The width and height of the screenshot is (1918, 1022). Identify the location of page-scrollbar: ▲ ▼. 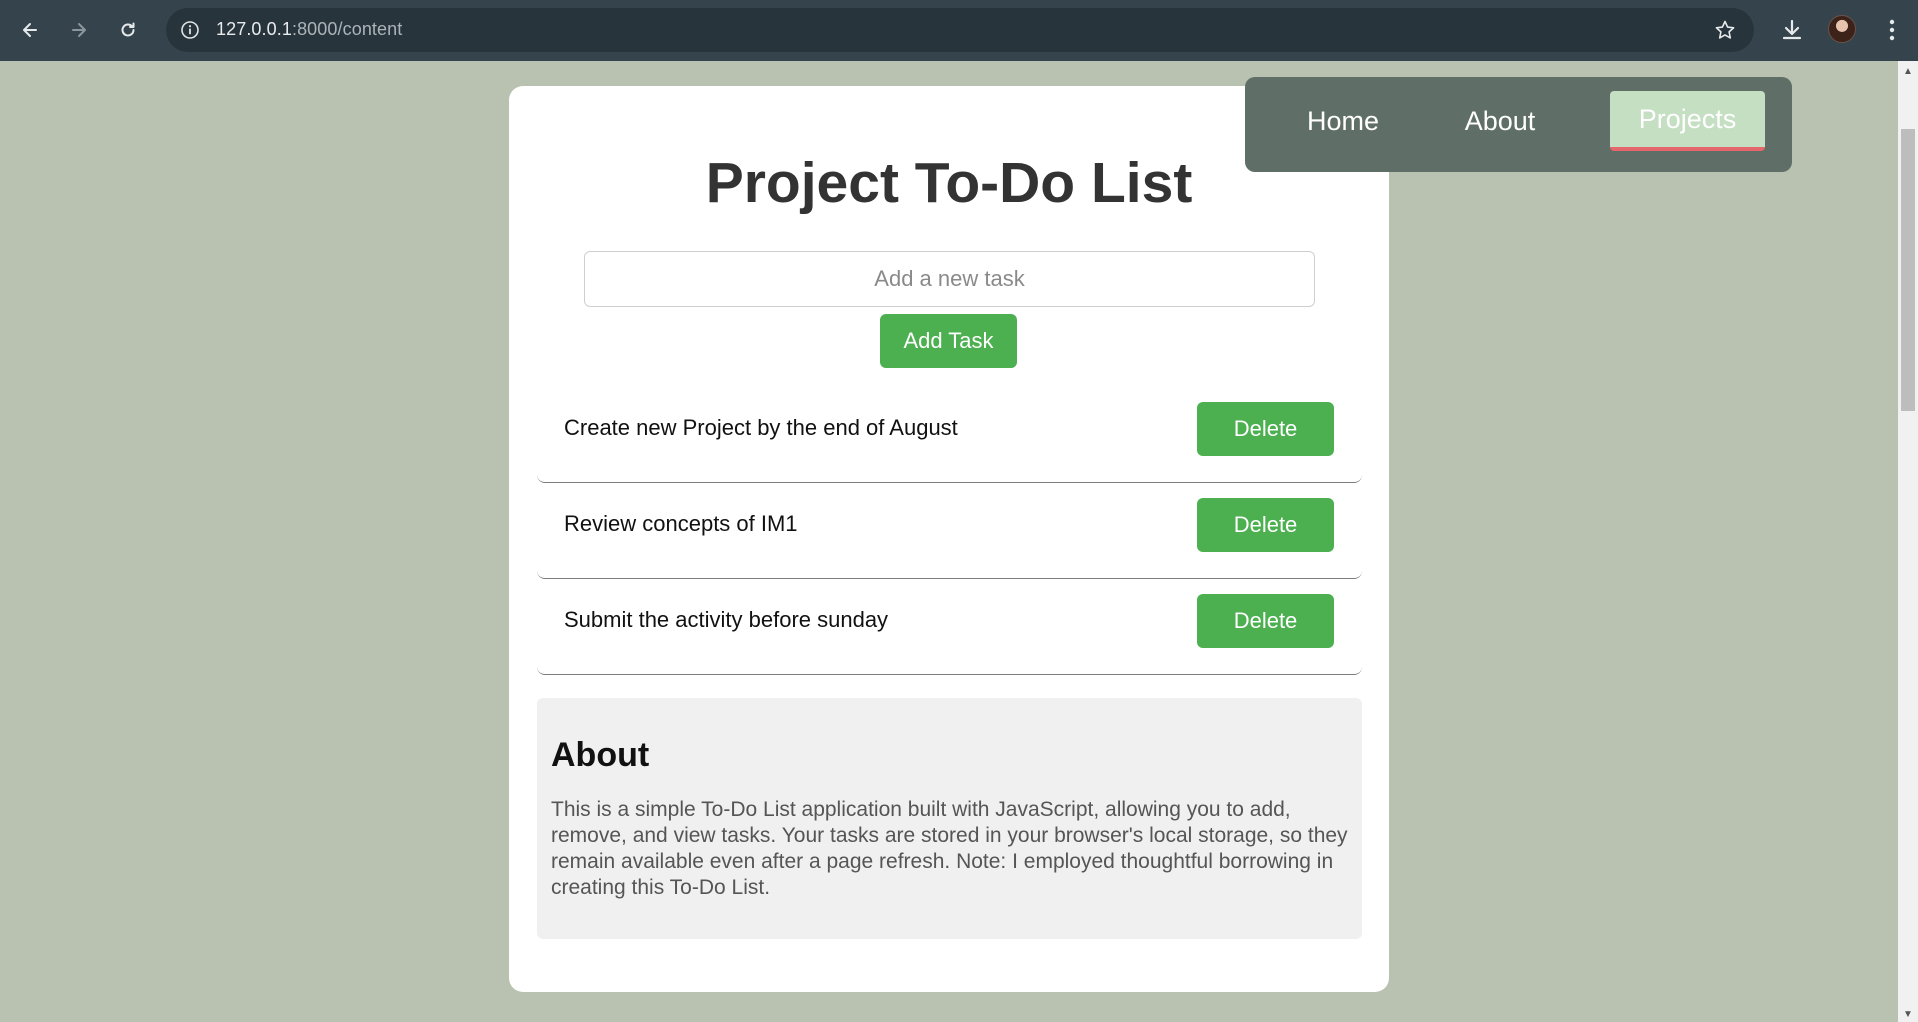
(1908, 541).